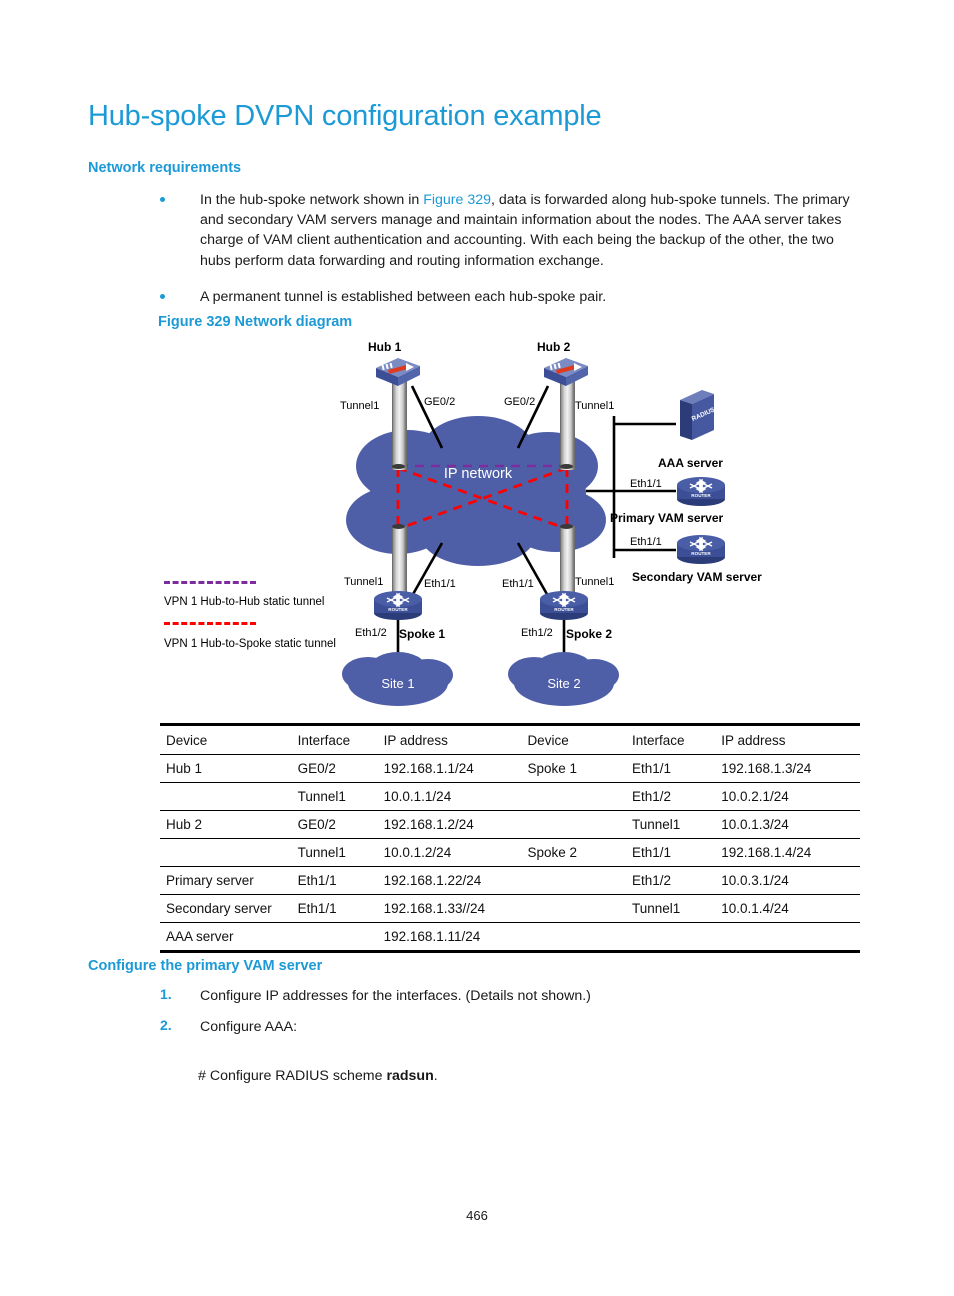 The image size is (954, 1296). What do you see at coordinates (440, 402) in the screenshot?
I see `iface-hub1-ge02: GE0/2` at bounding box center [440, 402].